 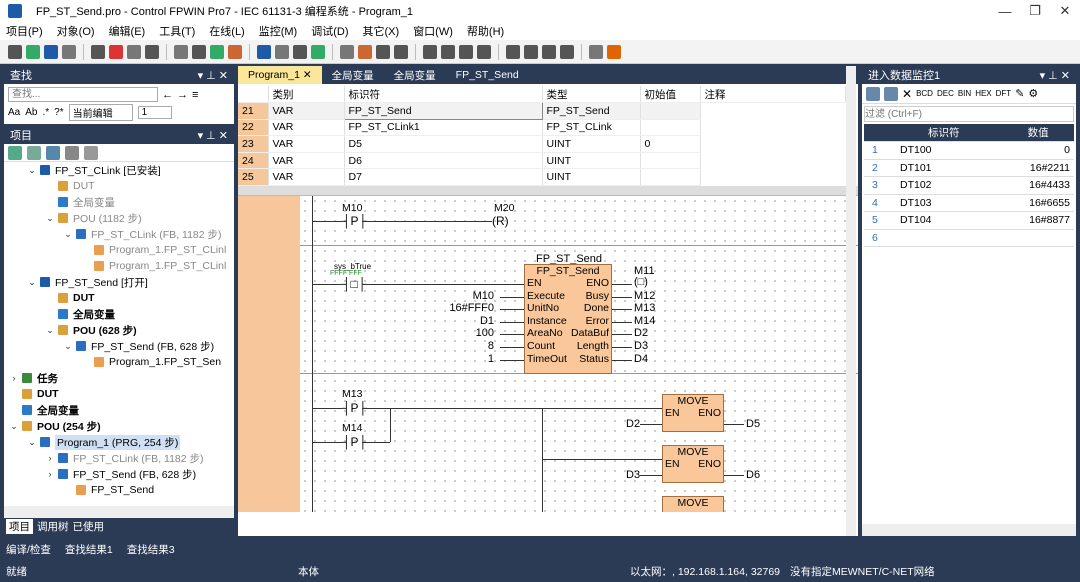 What do you see at coordinates (983, 93) in the screenshot?
I see `format-hex: HEX` at bounding box center [983, 93].